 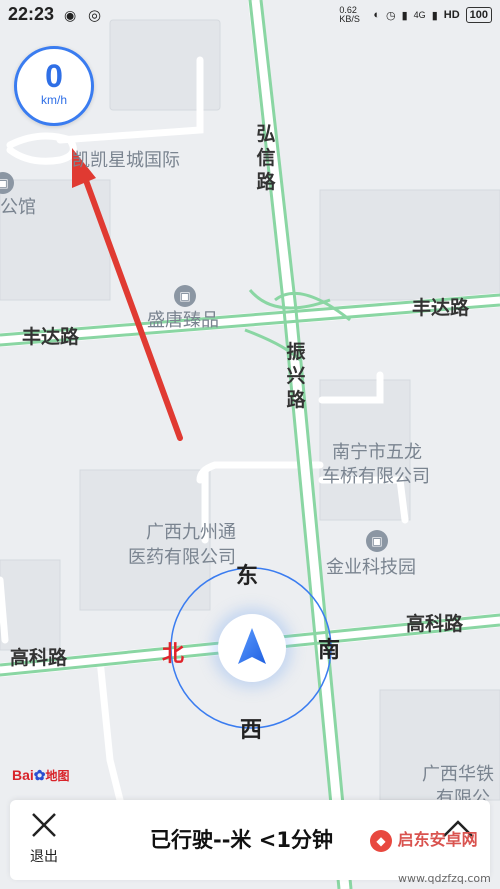 I want to click on navigation-location-button, so click(x=252, y=648).